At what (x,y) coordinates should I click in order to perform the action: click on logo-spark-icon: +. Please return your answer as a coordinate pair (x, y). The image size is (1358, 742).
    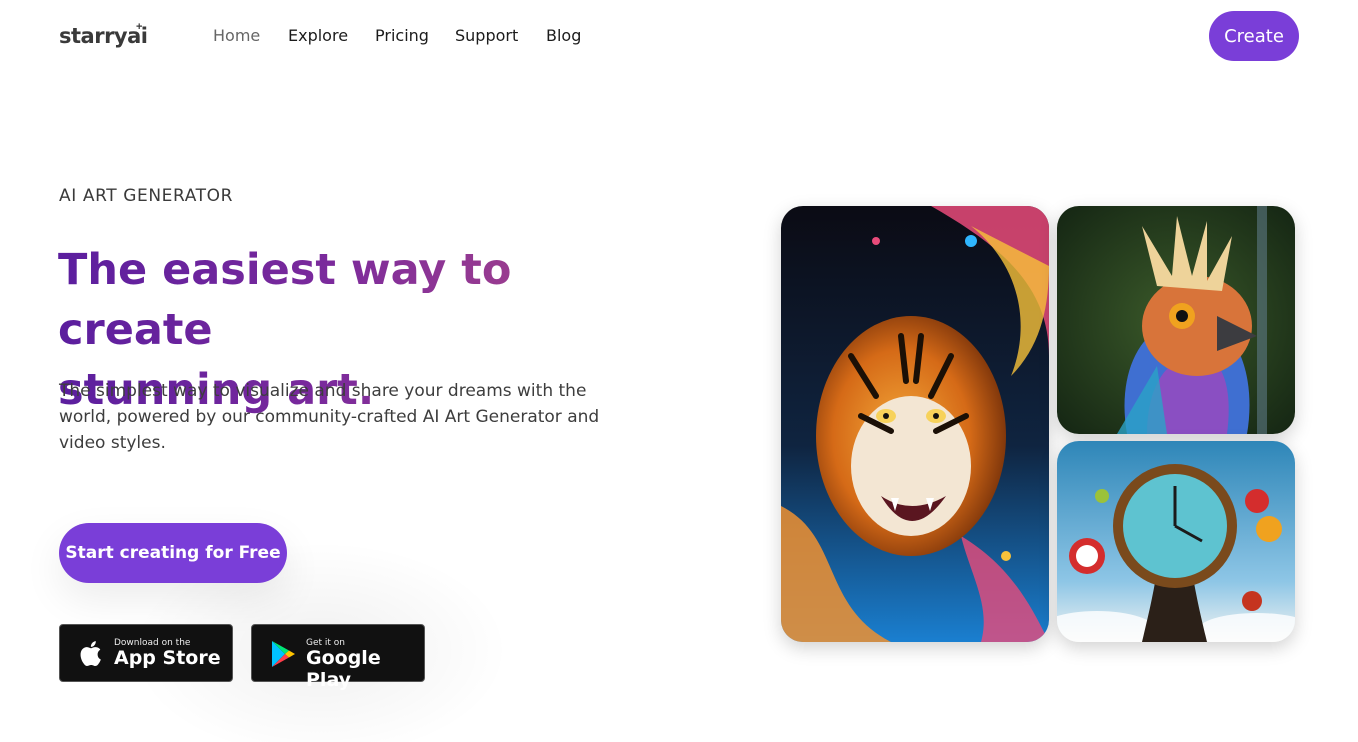
    Looking at the image, I should click on (139, 27).